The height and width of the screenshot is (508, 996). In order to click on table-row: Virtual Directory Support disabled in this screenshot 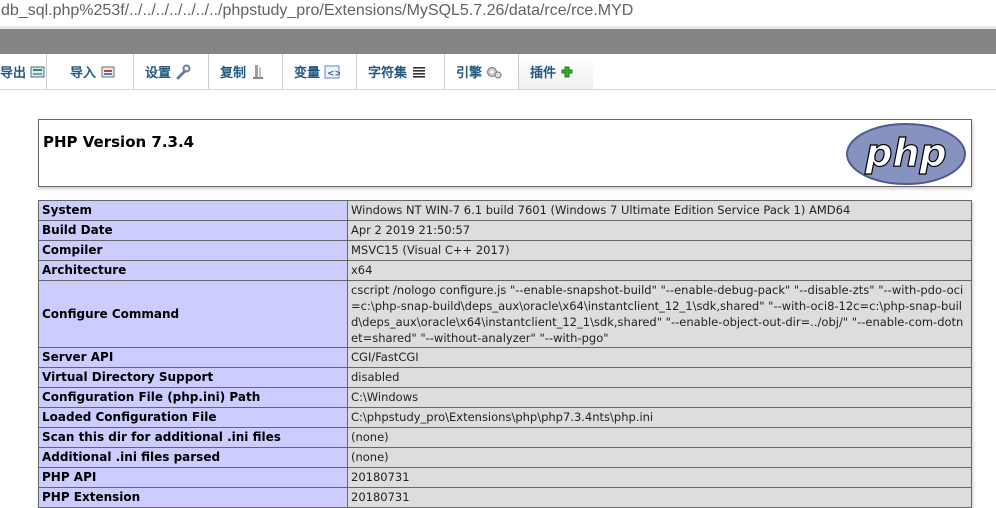, I will do `click(505, 377)`.